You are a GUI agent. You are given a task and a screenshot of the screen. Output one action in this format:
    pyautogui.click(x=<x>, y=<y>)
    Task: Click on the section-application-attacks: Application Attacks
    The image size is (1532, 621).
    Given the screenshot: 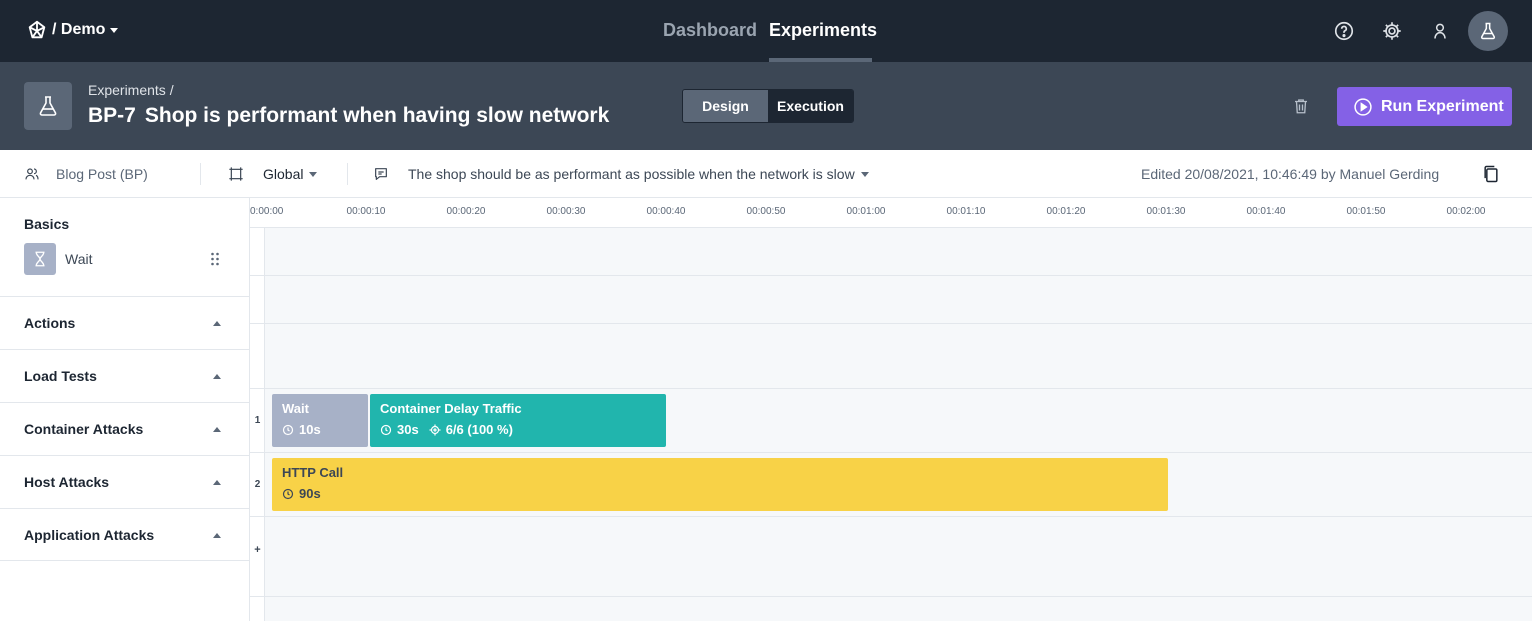 What is the action you would take?
    pyautogui.click(x=125, y=534)
    